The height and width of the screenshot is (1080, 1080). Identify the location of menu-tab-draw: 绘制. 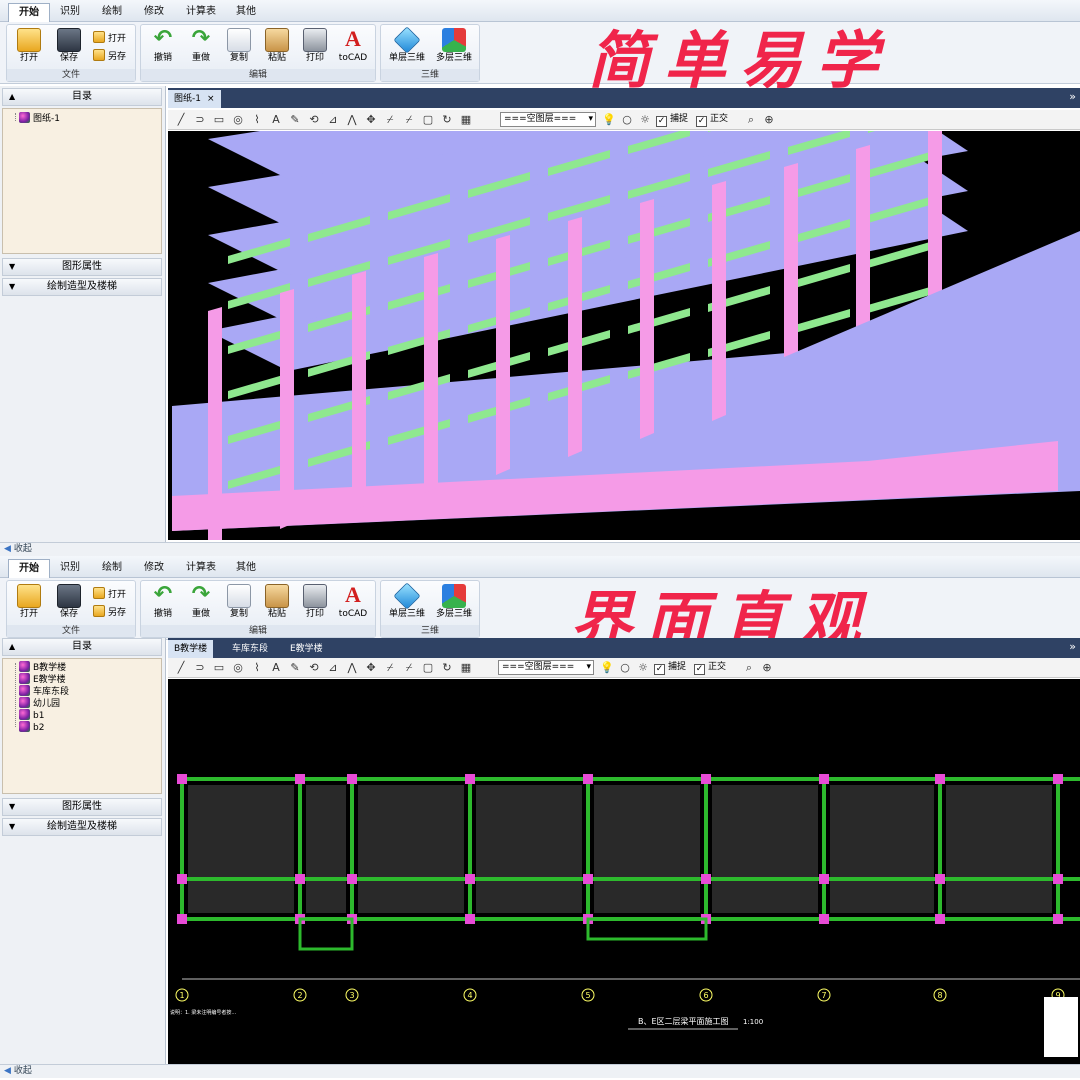
(112, 12).